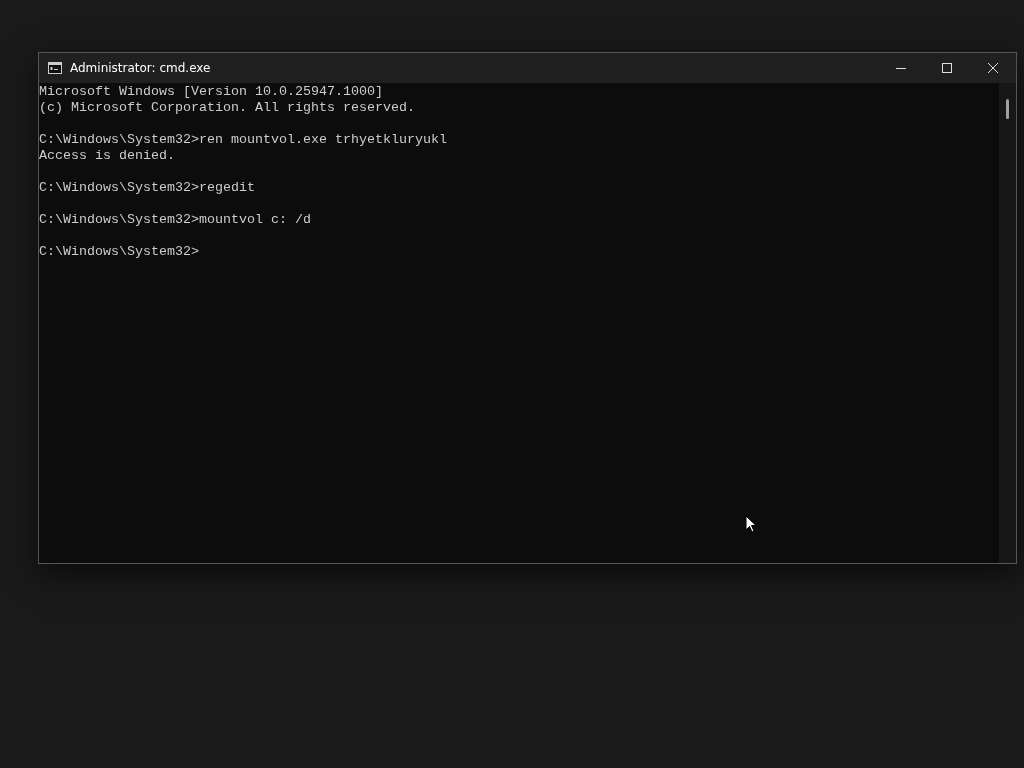 Image resolution: width=1024 pixels, height=768 pixels. What do you see at coordinates (243, 140) in the screenshot?
I see `console-line: C:\Windows\System32>ren mountvol.exe trhyetkluryukl` at bounding box center [243, 140].